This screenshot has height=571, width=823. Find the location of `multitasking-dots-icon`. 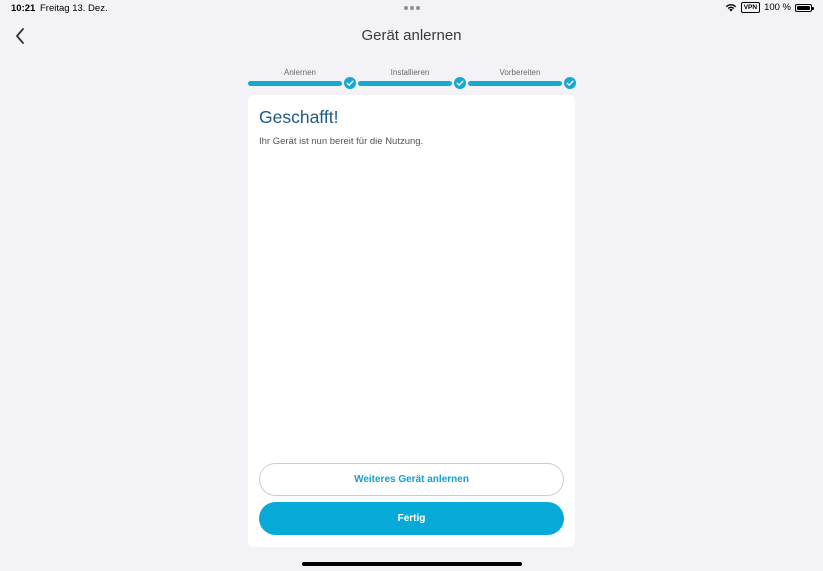

multitasking-dots-icon is located at coordinates (412, 8).